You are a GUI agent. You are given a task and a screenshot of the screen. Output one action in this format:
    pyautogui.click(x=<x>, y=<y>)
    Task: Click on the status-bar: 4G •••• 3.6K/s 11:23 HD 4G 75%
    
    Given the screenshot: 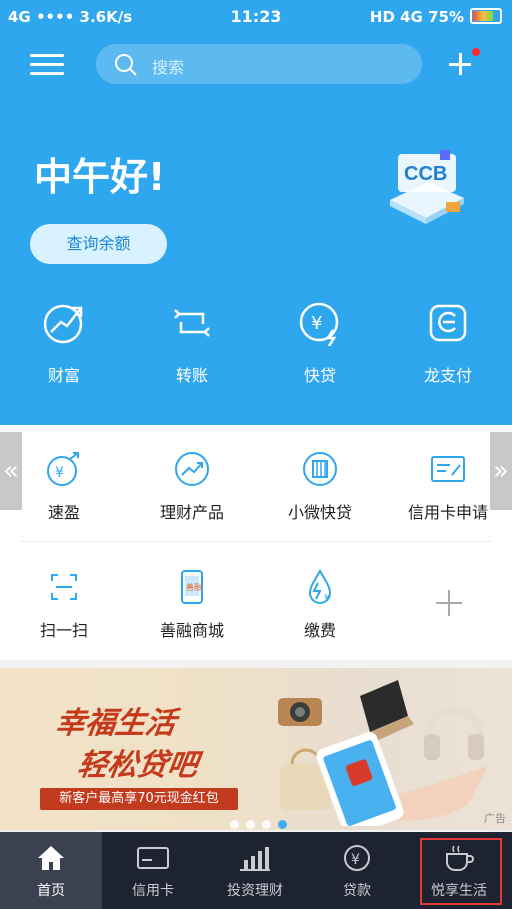 What is the action you would take?
    pyautogui.click(x=256, y=17)
    